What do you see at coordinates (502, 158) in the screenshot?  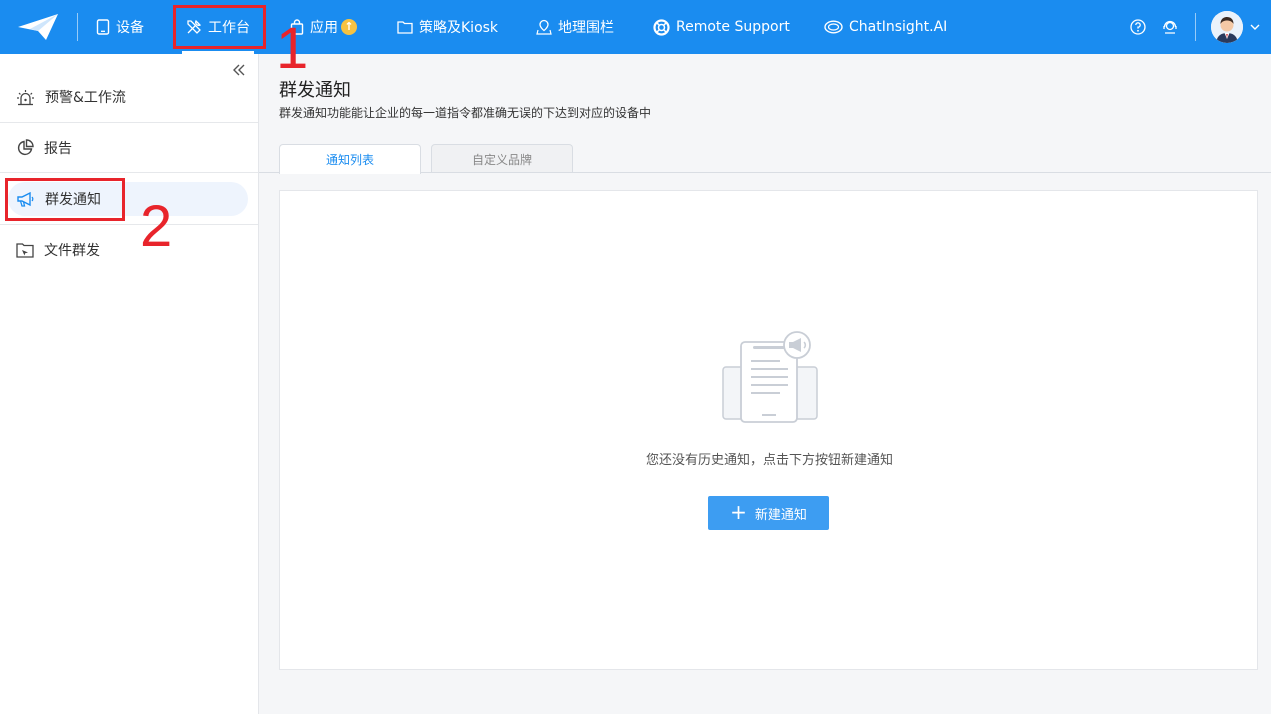 I see `tab-custom-branding: 自定义品牌` at bounding box center [502, 158].